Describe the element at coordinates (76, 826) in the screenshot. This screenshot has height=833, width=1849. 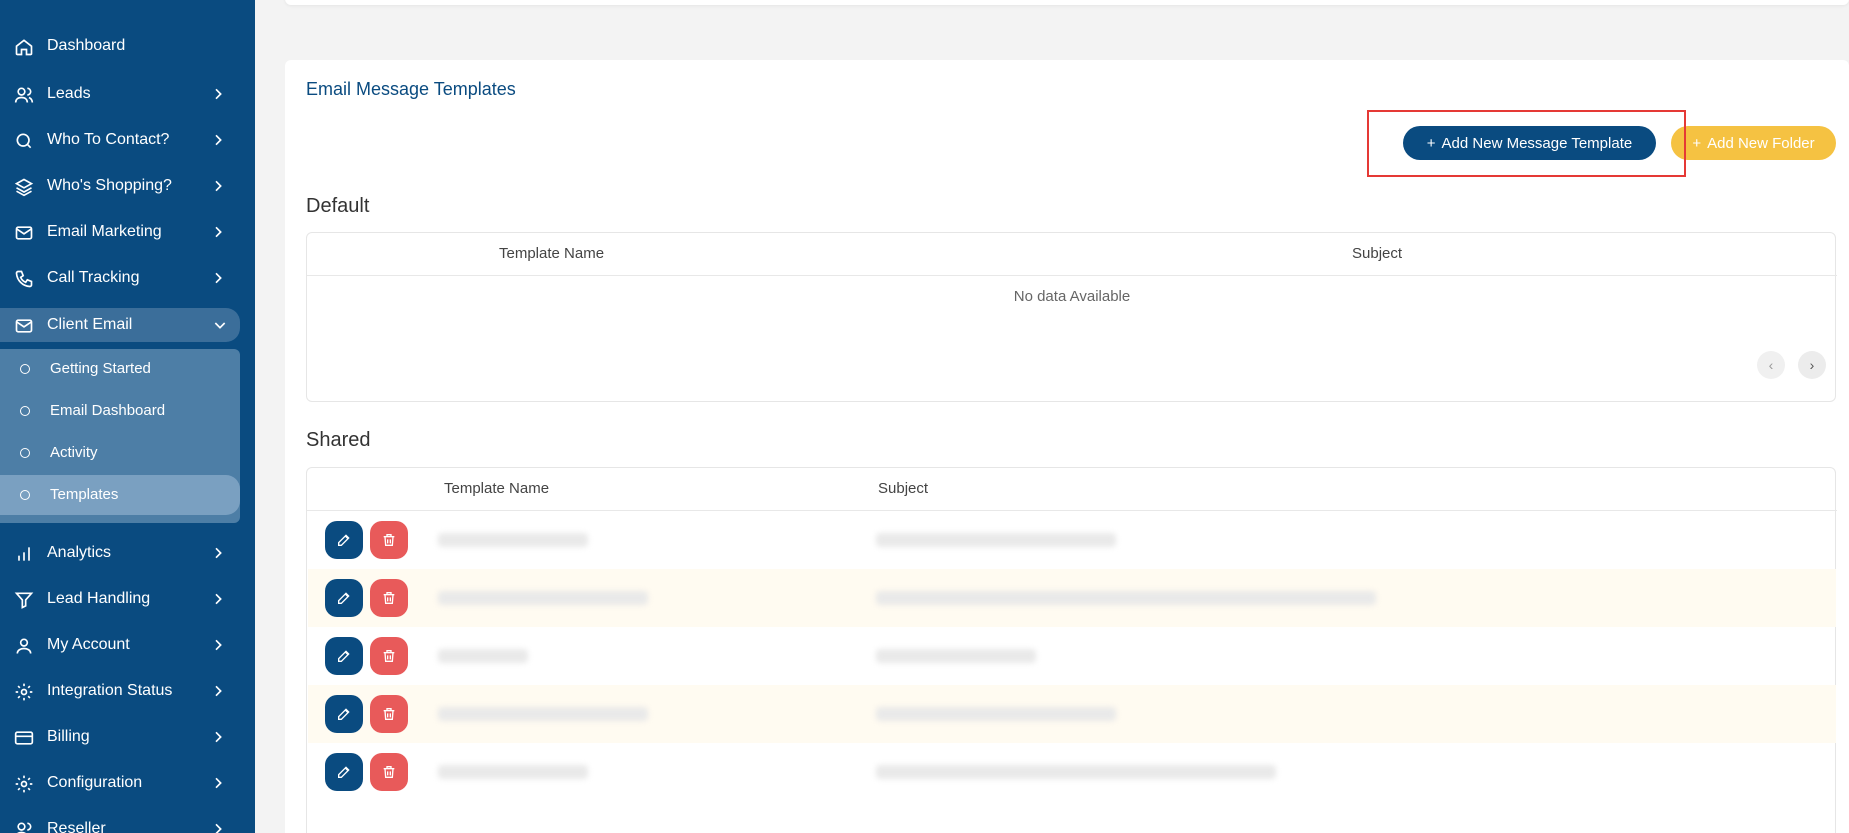
I see `nav-label: Reseller` at that location.